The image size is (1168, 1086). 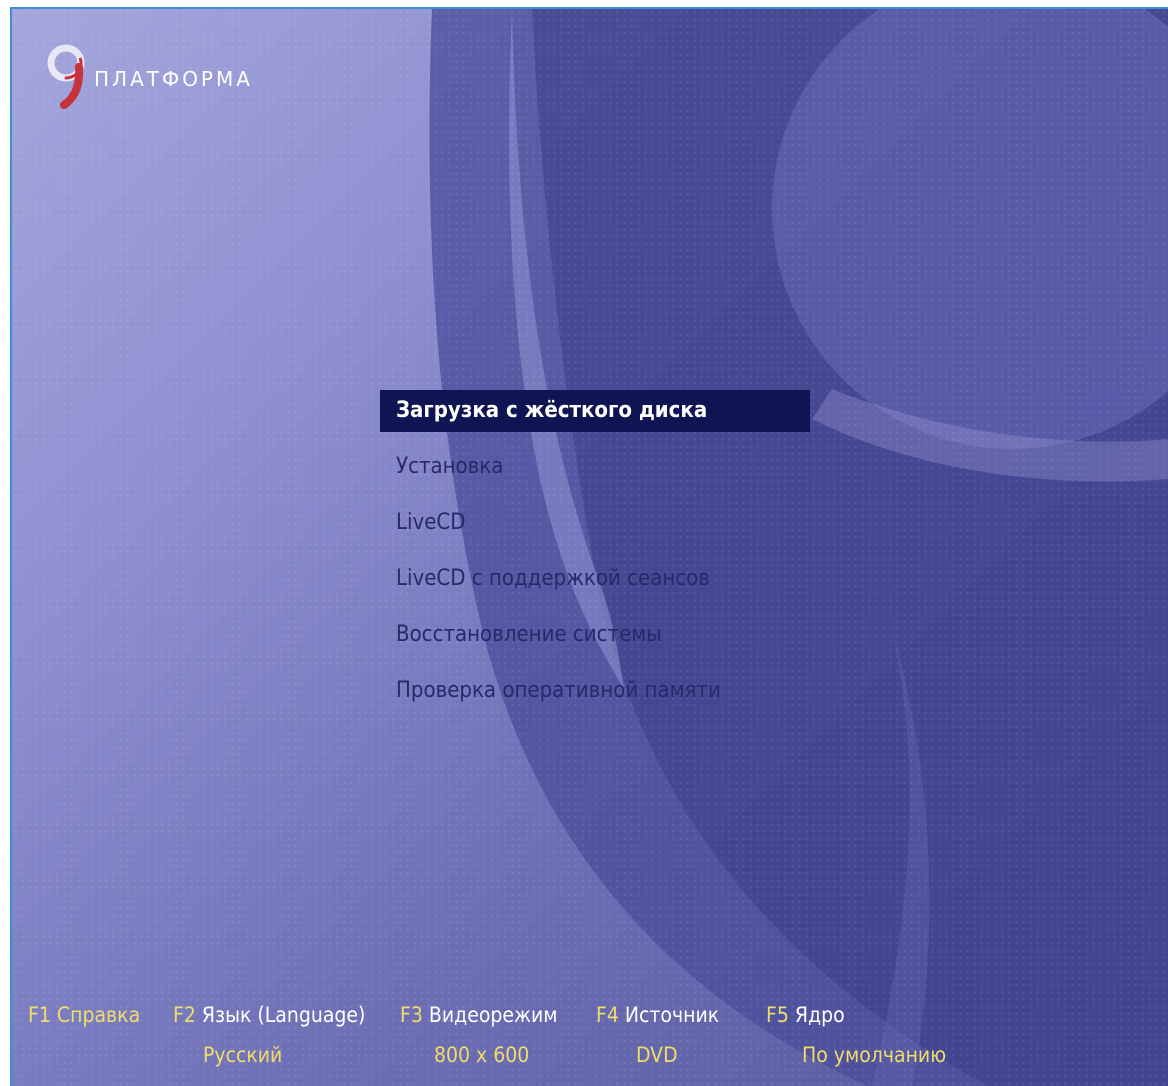 What do you see at coordinates (595, 635) in the screenshot?
I see `menu-item-system-recovery: Восстановление системы` at bounding box center [595, 635].